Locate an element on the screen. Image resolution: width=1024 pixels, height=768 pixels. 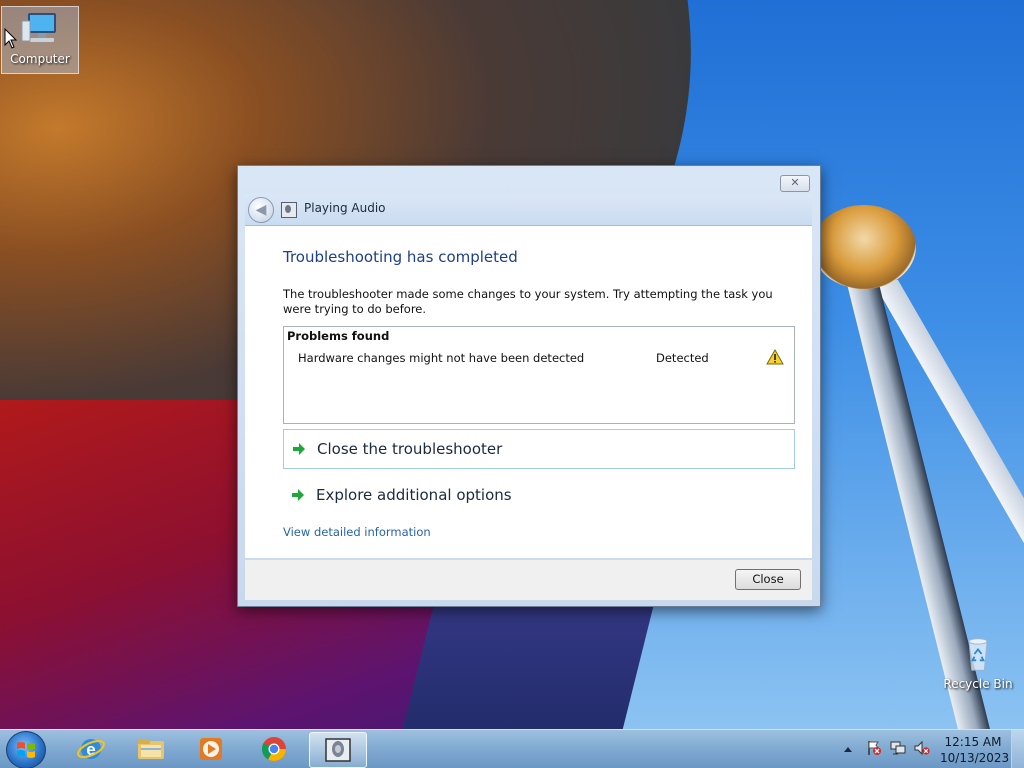
close-troubleshooter-option: Close the troubleshooter is located at coordinates (539, 449).